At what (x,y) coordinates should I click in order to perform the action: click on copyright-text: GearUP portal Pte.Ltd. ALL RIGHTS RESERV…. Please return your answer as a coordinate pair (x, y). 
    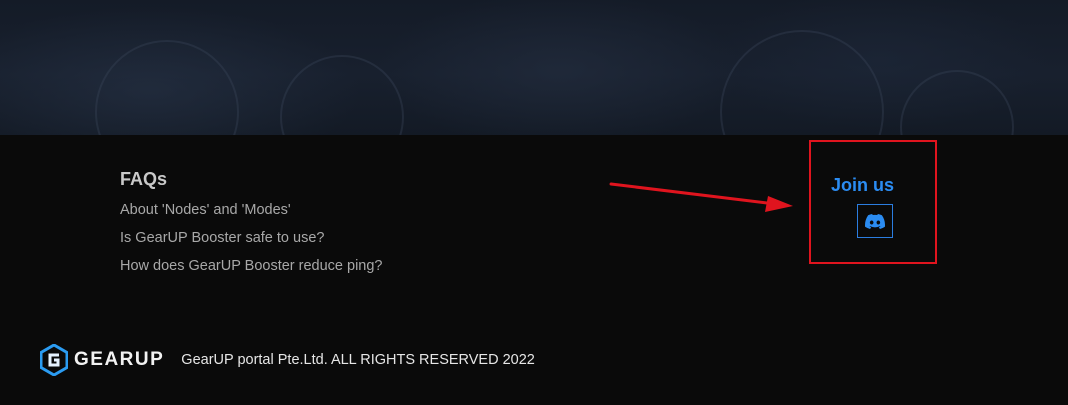
    Looking at the image, I should click on (358, 360).